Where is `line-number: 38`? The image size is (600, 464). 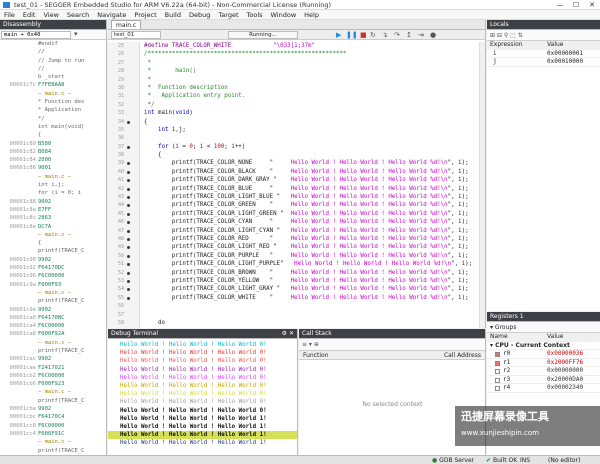
line-number: 38 is located at coordinates (117, 155).